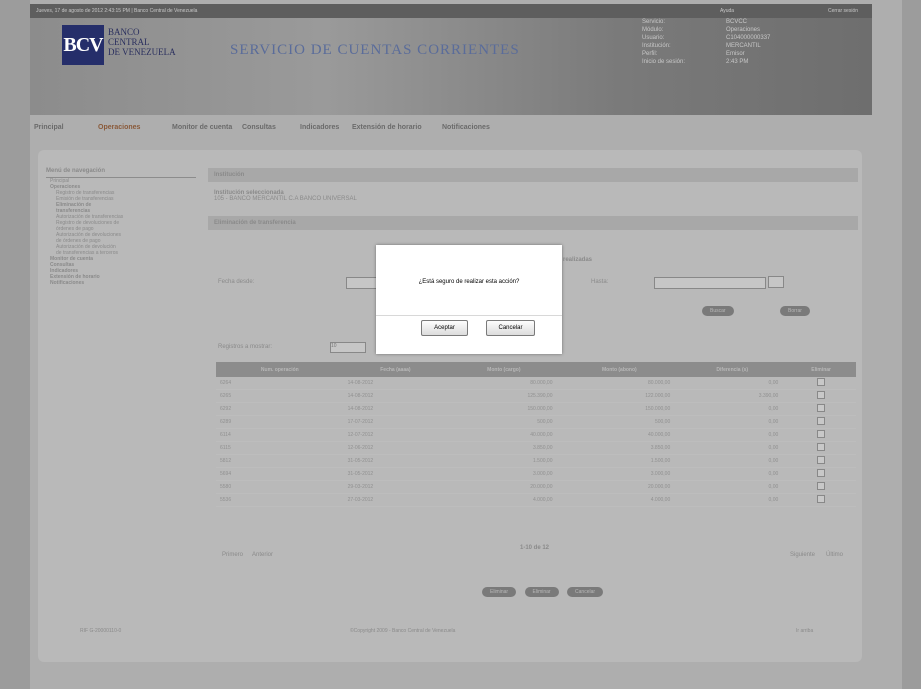 This screenshot has height=689, width=921. Describe the element at coordinates (202, 127) in the screenshot. I see `nav-item: Monitor de cuenta` at that location.